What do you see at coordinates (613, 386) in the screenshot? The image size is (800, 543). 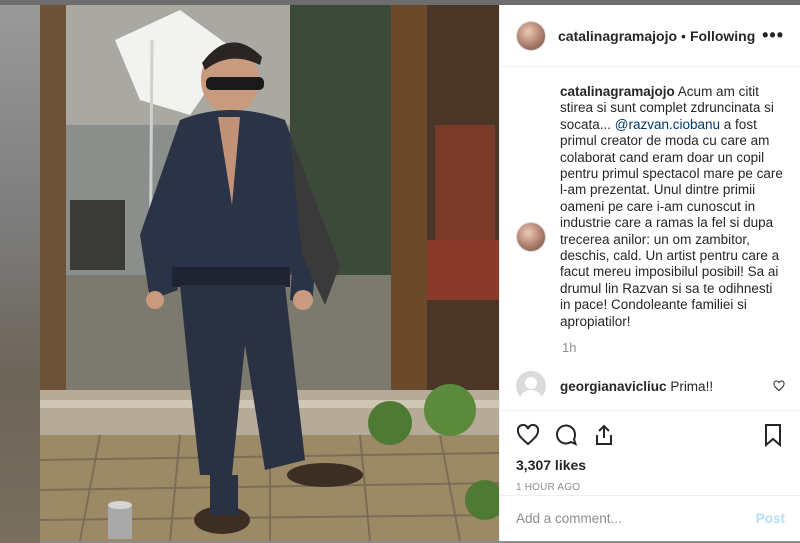 I see `commenter-username: georgianavicliuc` at bounding box center [613, 386].